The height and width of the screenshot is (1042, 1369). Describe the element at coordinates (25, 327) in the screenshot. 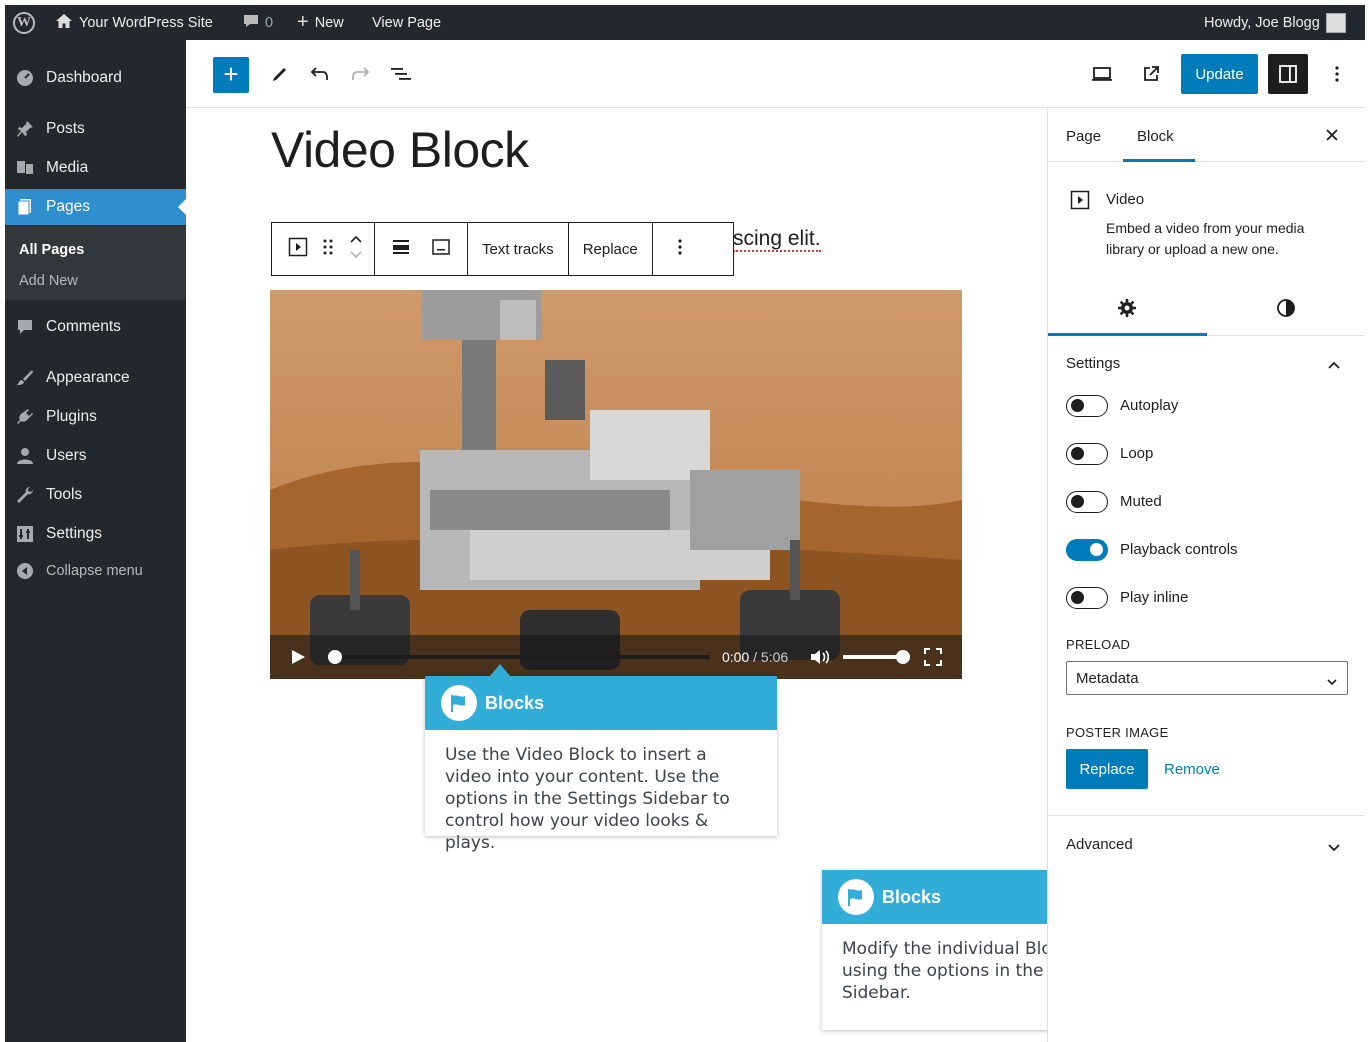

I see `comment-icon` at that location.